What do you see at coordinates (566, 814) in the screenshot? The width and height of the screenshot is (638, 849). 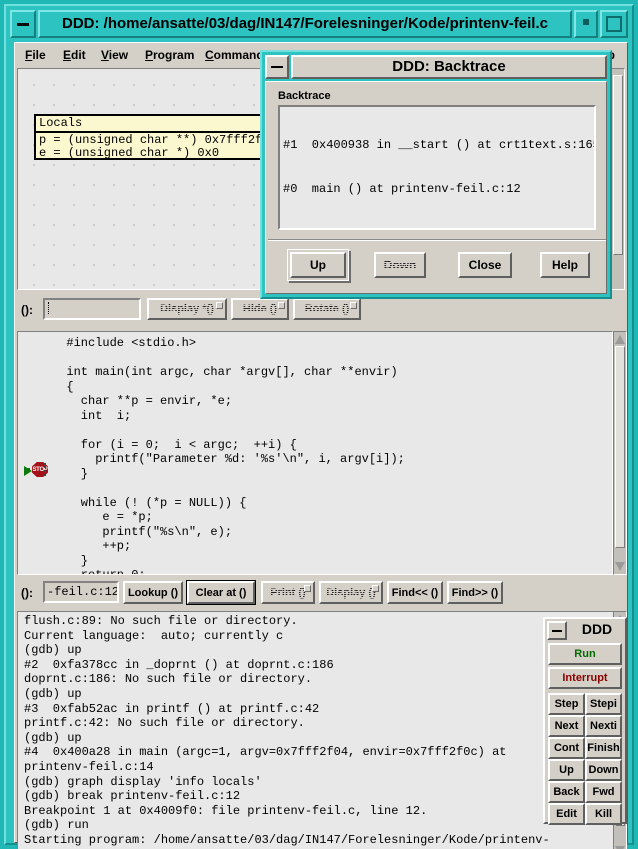 I see `edit-button: Edit` at bounding box center [566, 814].